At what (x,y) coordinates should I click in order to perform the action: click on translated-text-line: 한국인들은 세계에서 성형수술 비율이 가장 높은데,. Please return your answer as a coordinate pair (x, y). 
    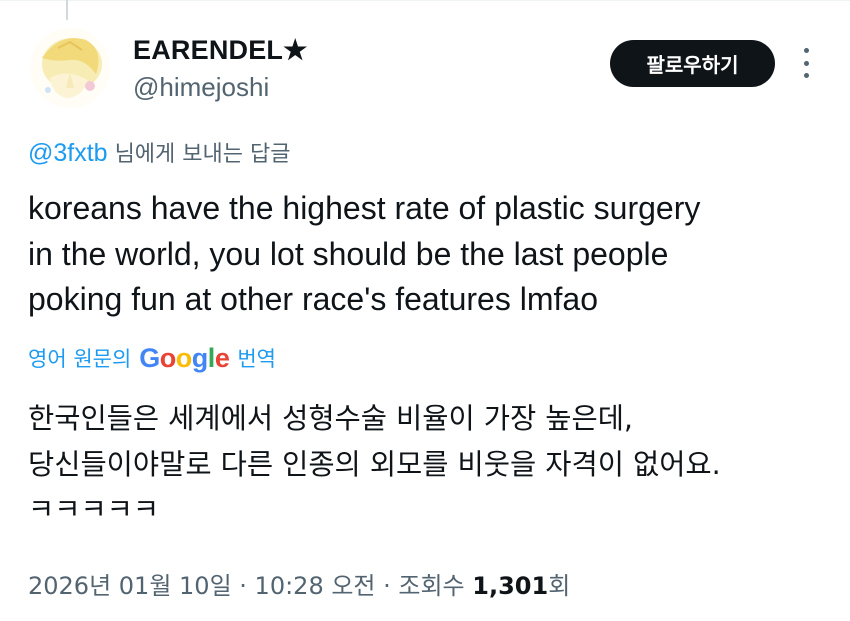
    Looking at the image, I should click on (330, 418).